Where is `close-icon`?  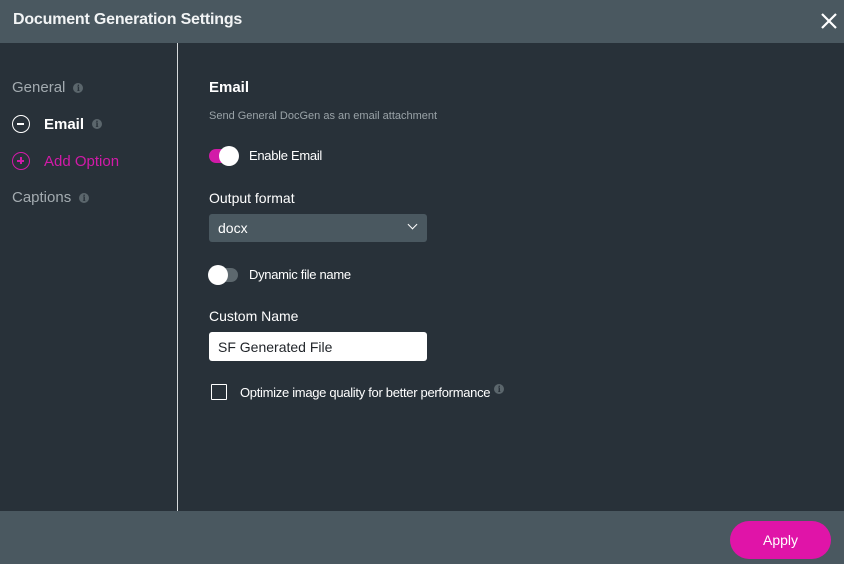 close-icon is located at coordinates (829, 21).